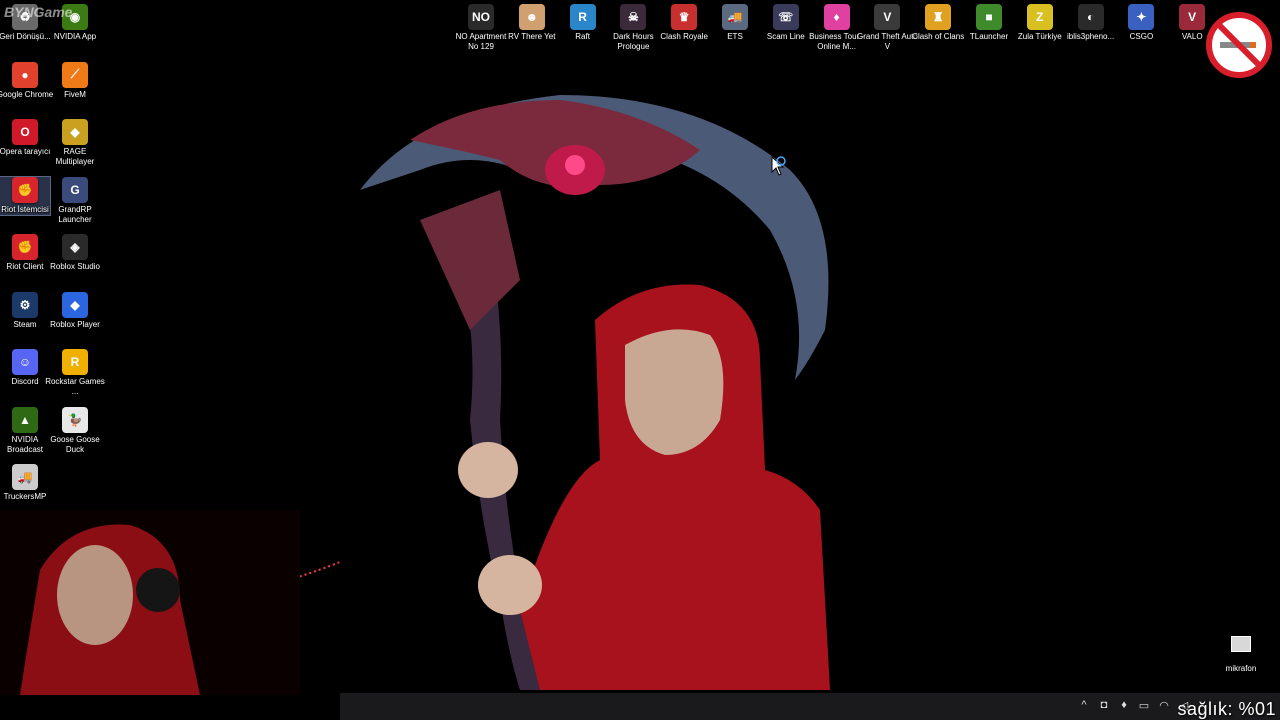  I want to click on desktop-shortcut: 🚚 TruckersMP, so click(25, 483).